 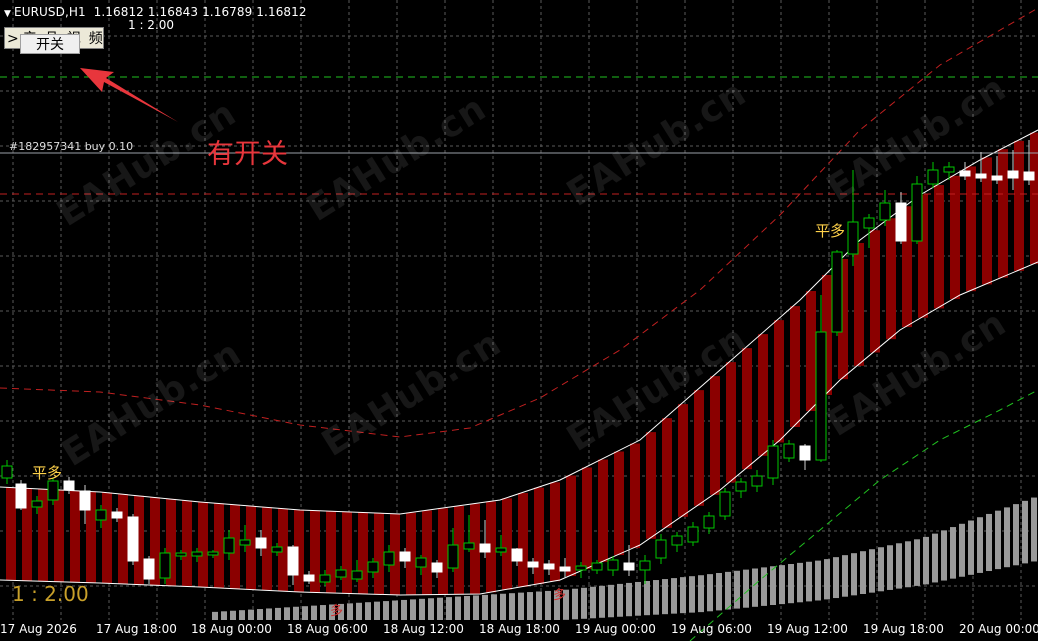 What do you see at coordinates (50, 594) in the screenshot?
I see `large-ratio-label: 1 : 2.00` at bounding box center [50, 594].